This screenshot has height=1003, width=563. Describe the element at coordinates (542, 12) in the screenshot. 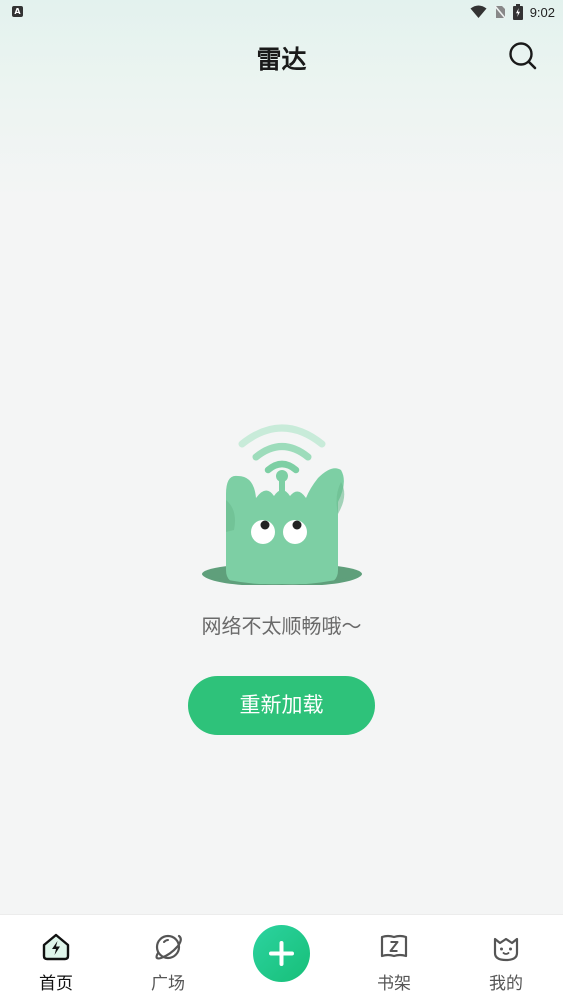

I see `clock: 9:02` at that location.